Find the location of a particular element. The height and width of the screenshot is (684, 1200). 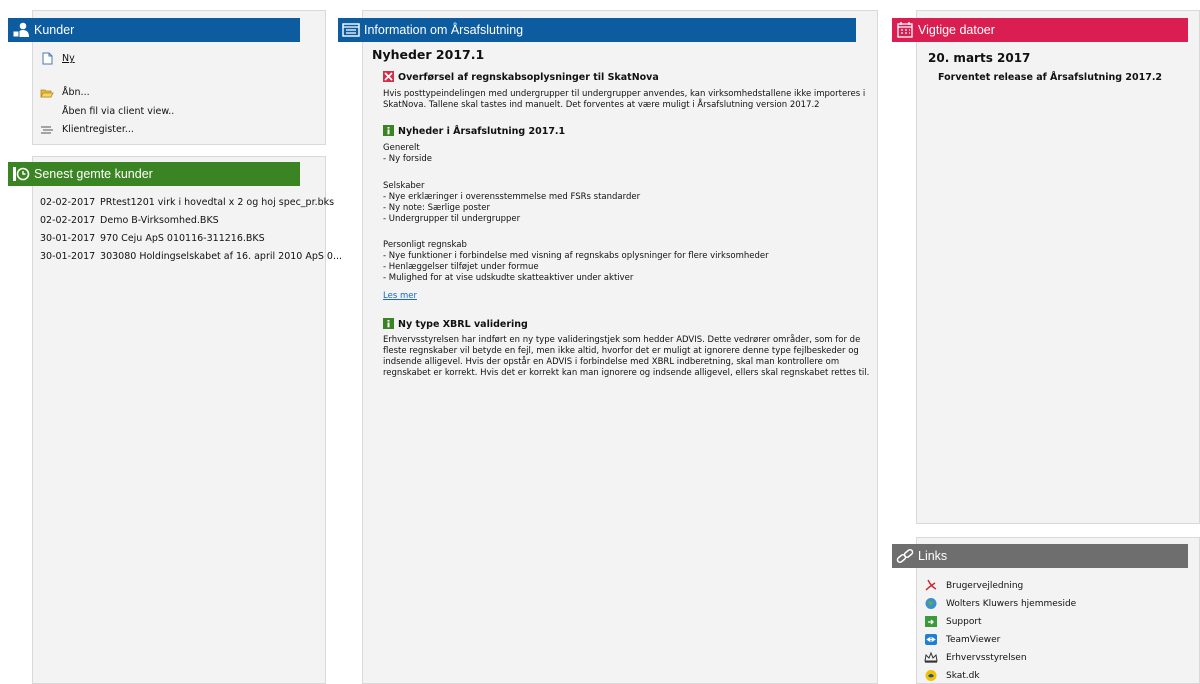

recent-title: Senest gemte kunder is located at coordinates (93, 174).